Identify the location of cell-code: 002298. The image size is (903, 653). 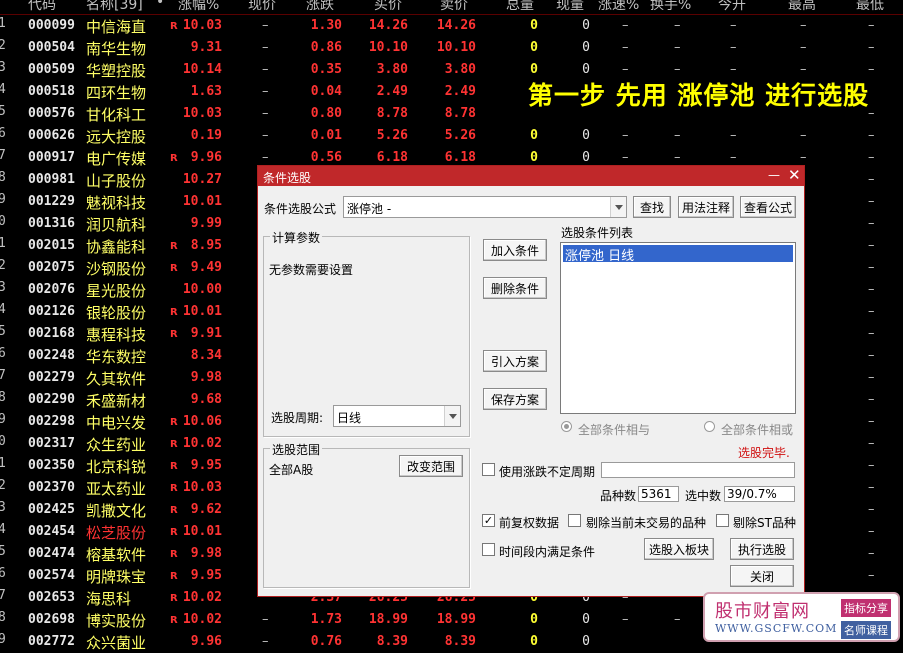
(51, 421).